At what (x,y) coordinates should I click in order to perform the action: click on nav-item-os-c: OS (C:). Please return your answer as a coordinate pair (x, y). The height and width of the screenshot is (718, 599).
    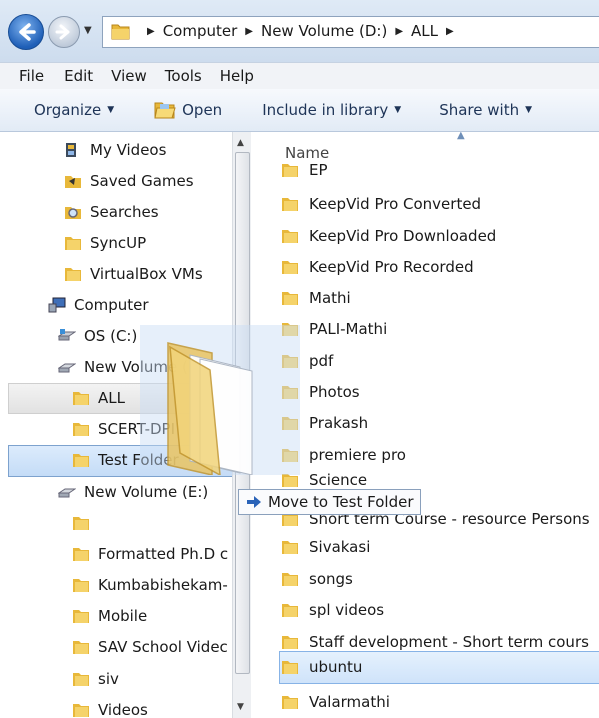
    Looking at the image, I should click on (97, 336).